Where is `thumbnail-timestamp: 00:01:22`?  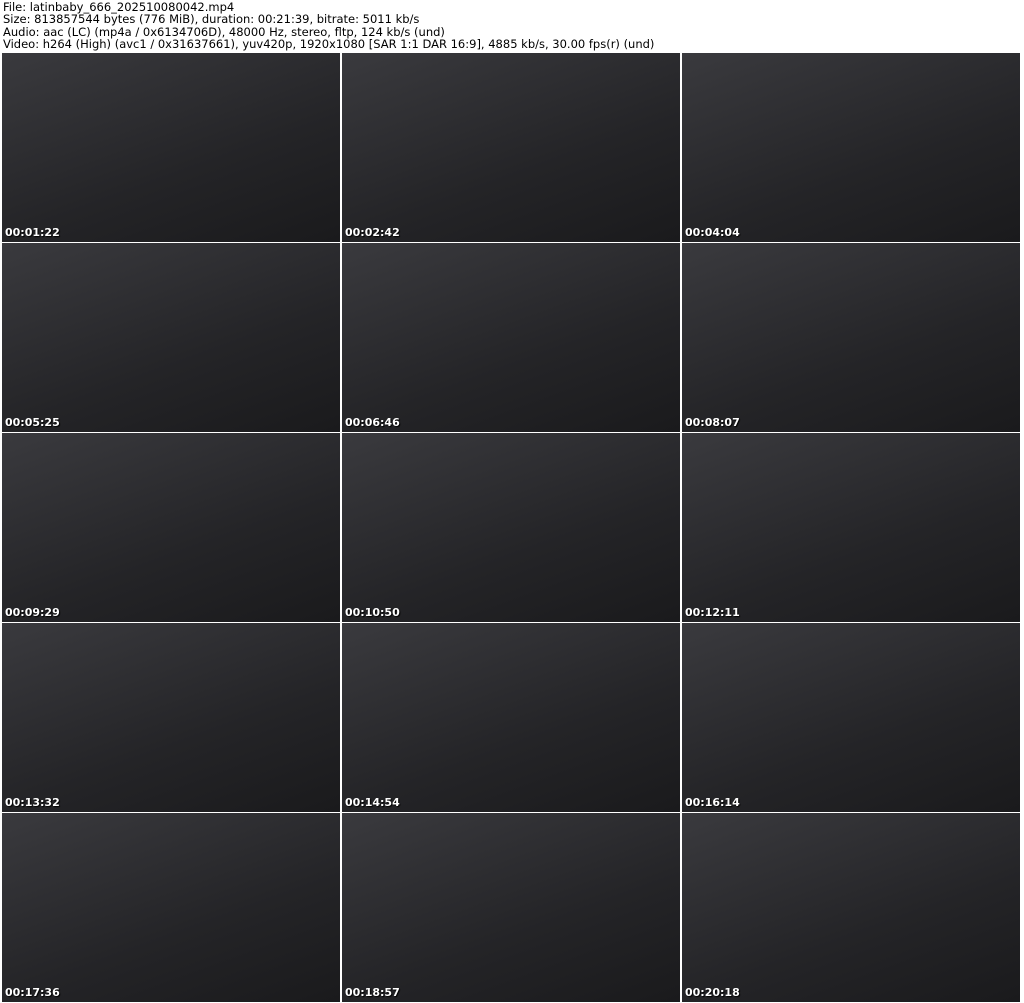 thumbnail-timestamp: 00:01:22 is located at coordinates (32, 232).